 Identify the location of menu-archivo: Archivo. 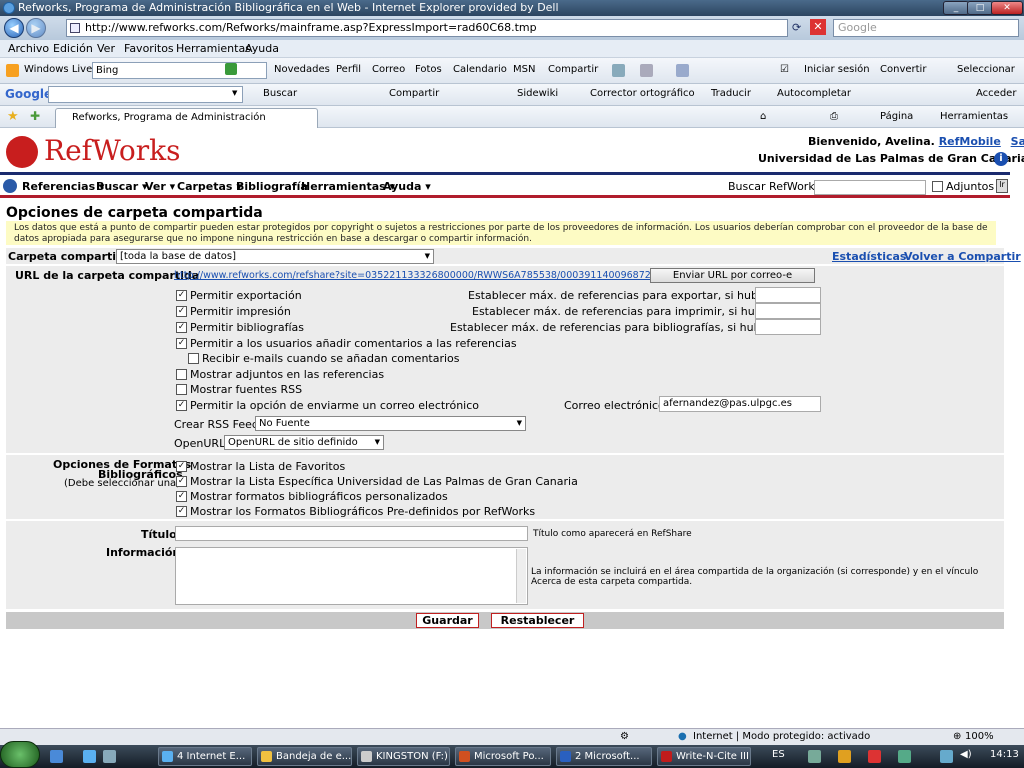
(28, 48).